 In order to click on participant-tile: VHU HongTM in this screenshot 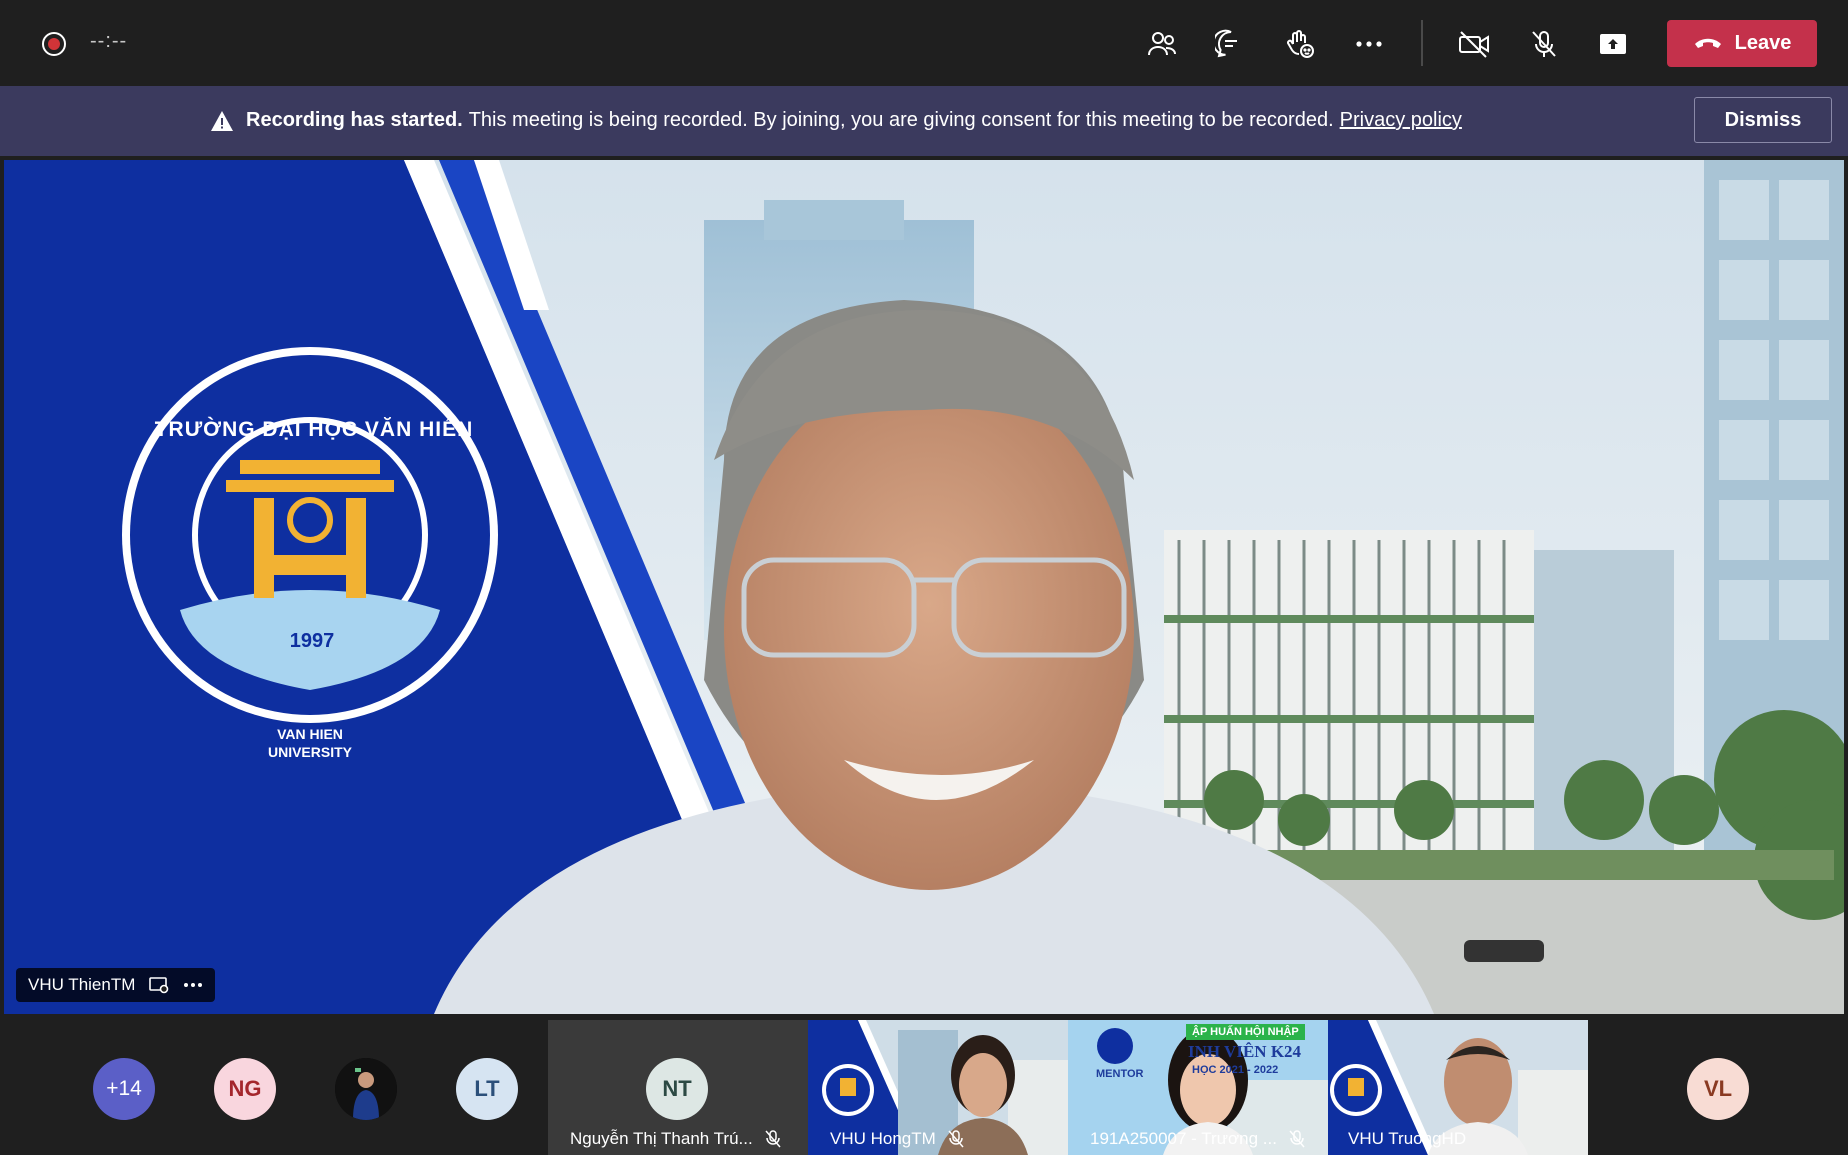, I will do `click(938, 1087)`.